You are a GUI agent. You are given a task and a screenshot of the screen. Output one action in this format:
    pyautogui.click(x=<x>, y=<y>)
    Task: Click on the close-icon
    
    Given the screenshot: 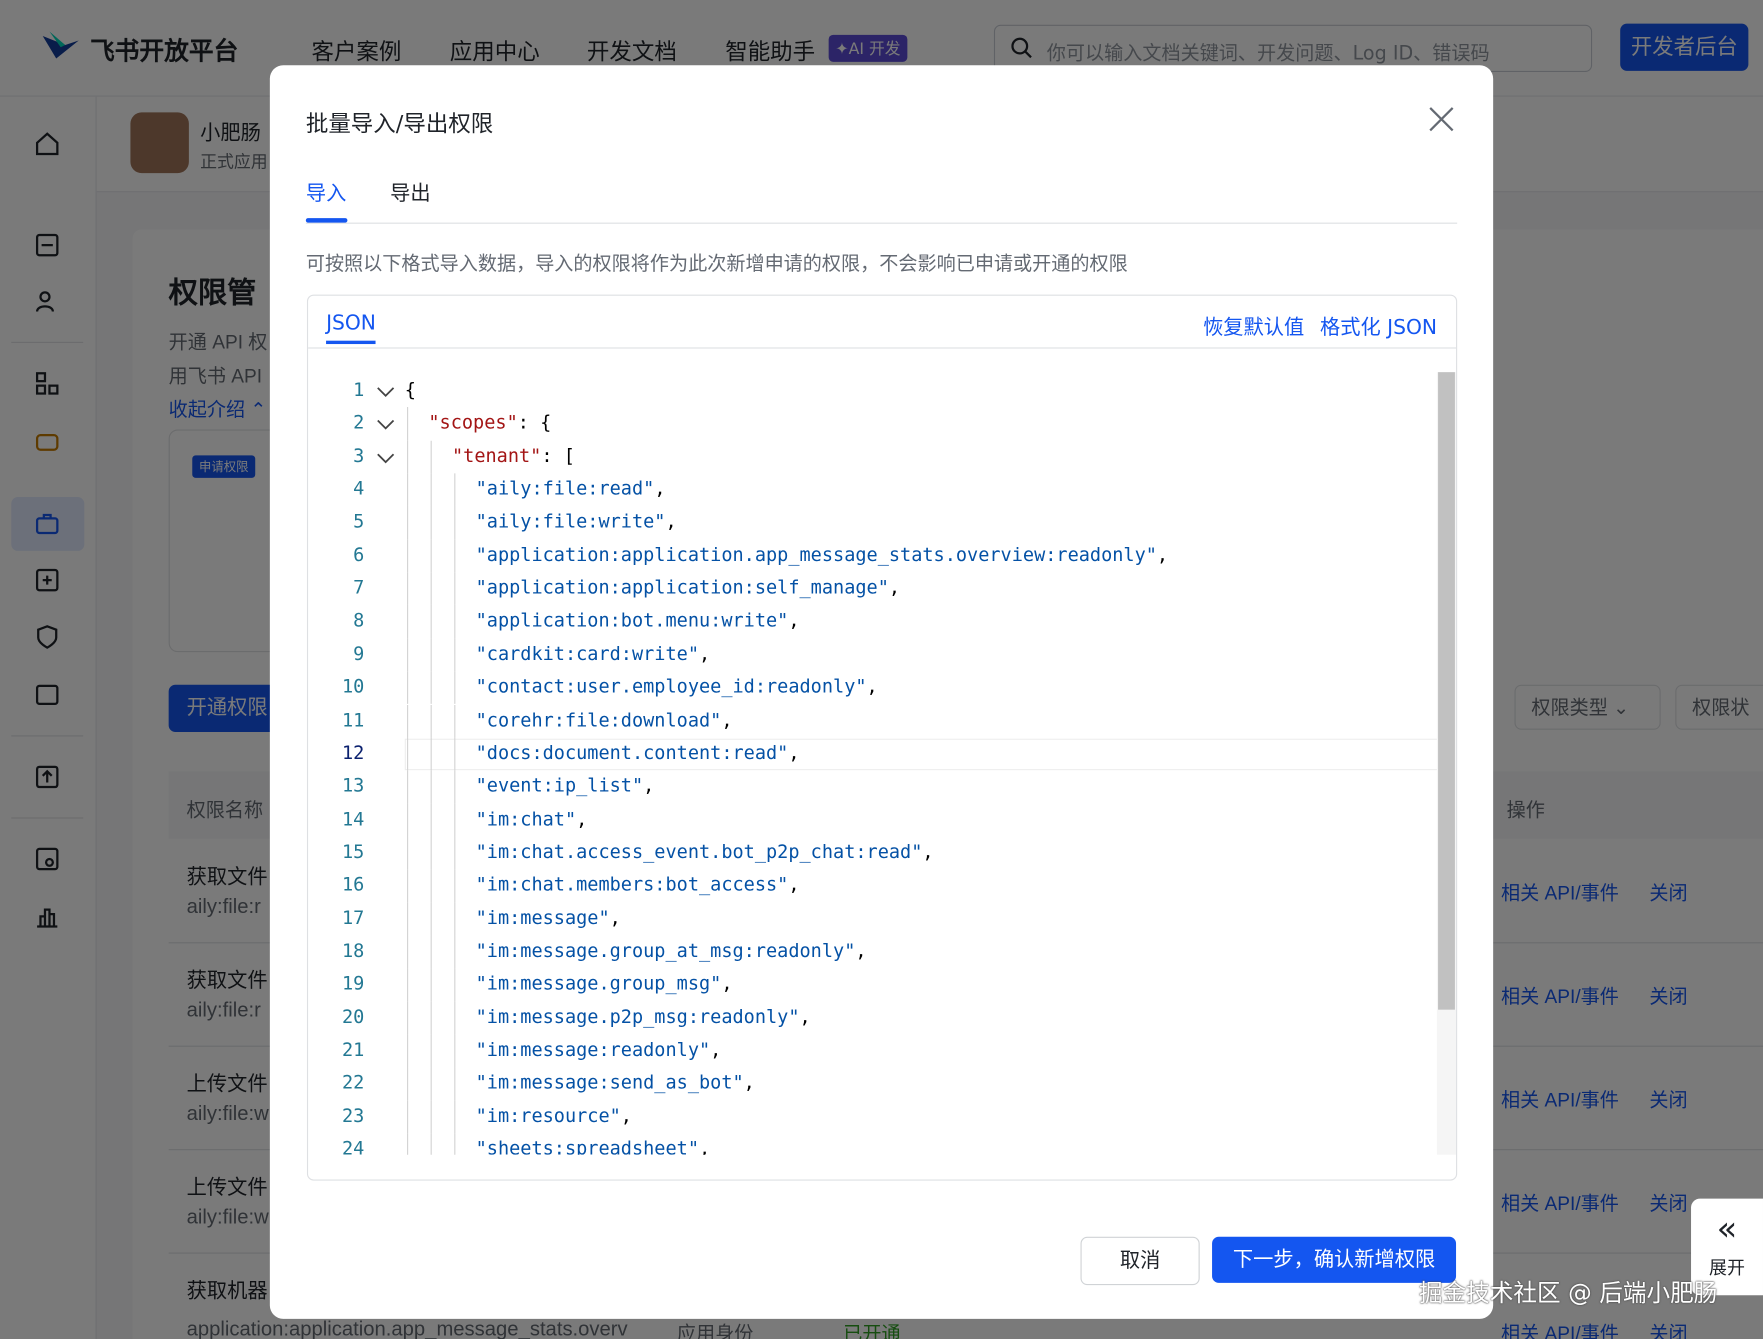 What is the action you would take?
    pyautogui.click(x=1441, y=119)
    